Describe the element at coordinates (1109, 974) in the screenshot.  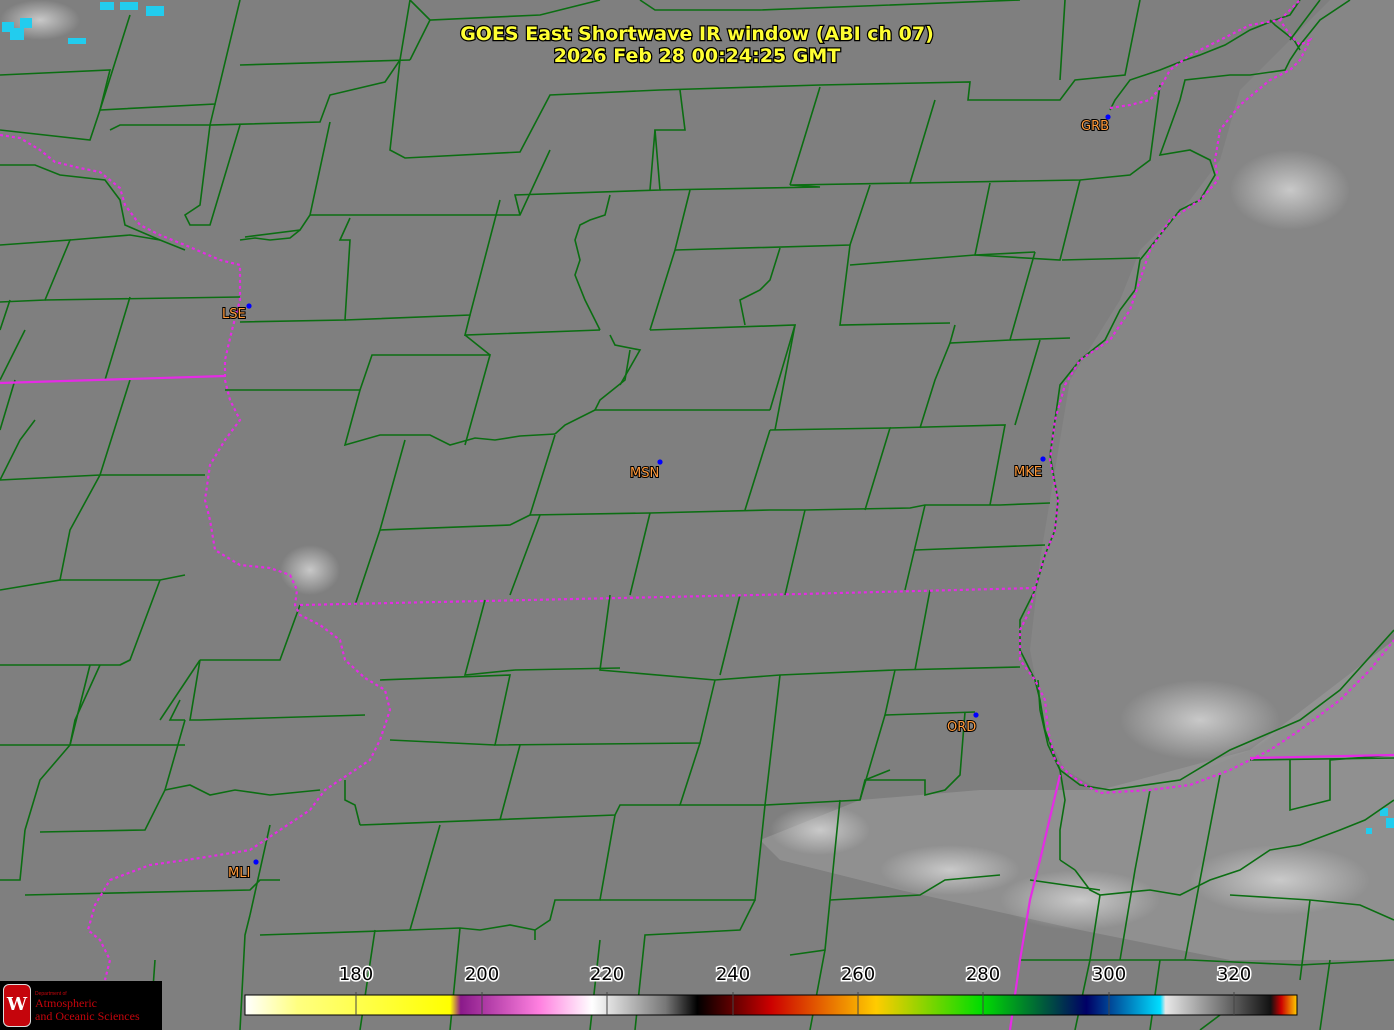
I see `colorbar-tick-300: 300` at that location.